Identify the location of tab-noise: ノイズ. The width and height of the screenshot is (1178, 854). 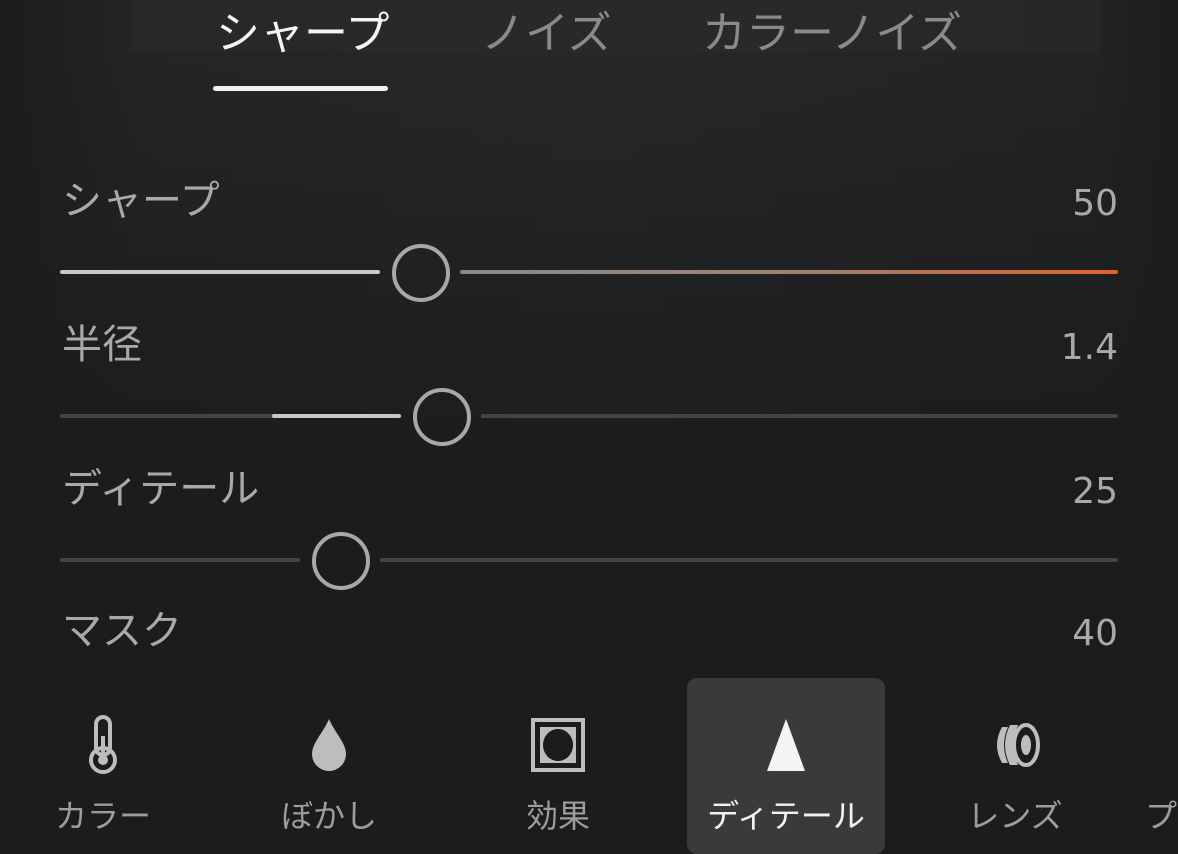
(546, 34).